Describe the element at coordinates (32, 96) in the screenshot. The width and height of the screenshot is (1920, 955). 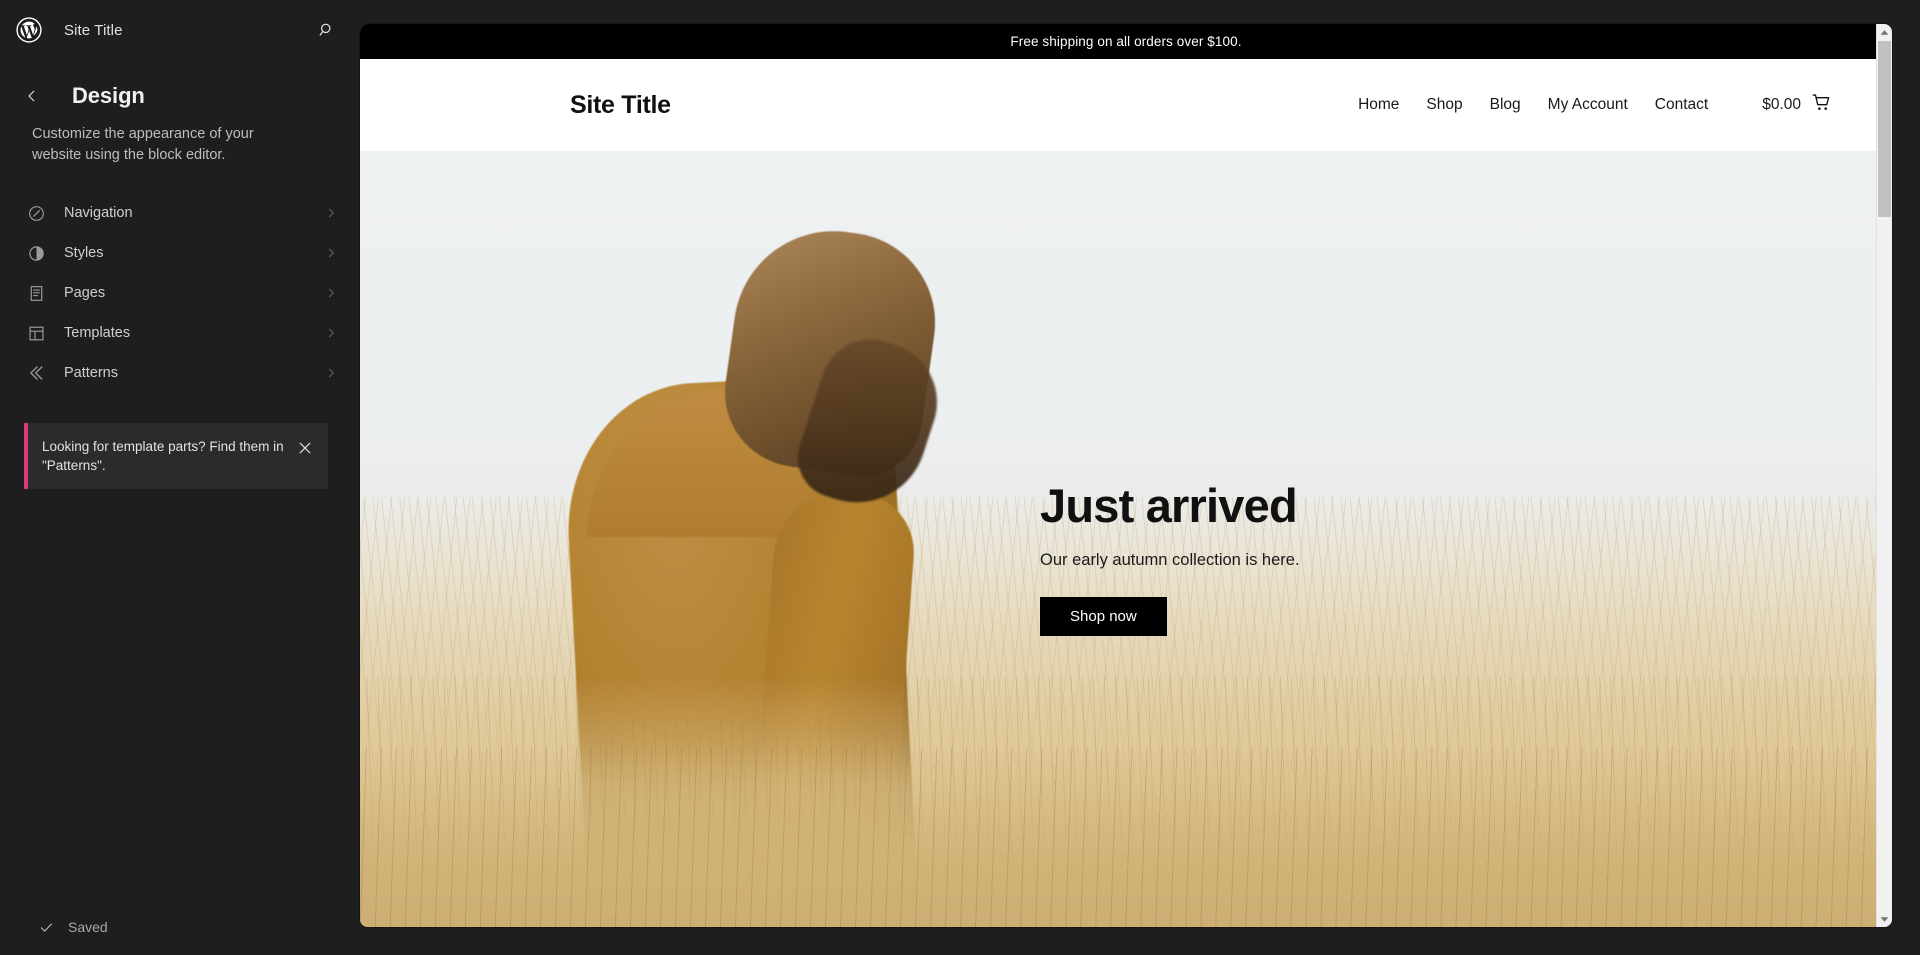
I see `chevron-left-icon` at that location.